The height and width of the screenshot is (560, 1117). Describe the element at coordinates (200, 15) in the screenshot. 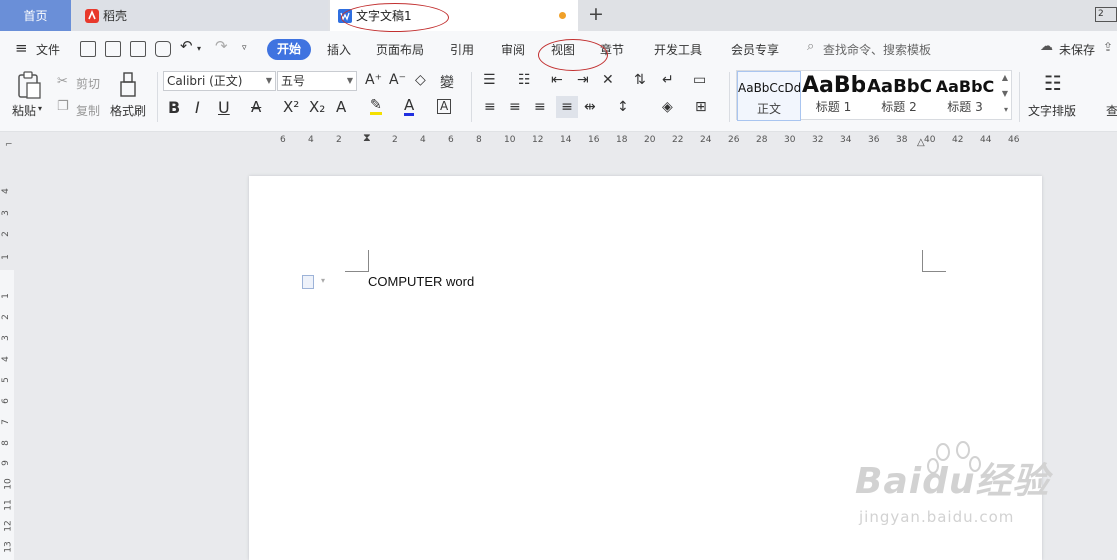

I see `tab-daoke: 稻壳` at that location.